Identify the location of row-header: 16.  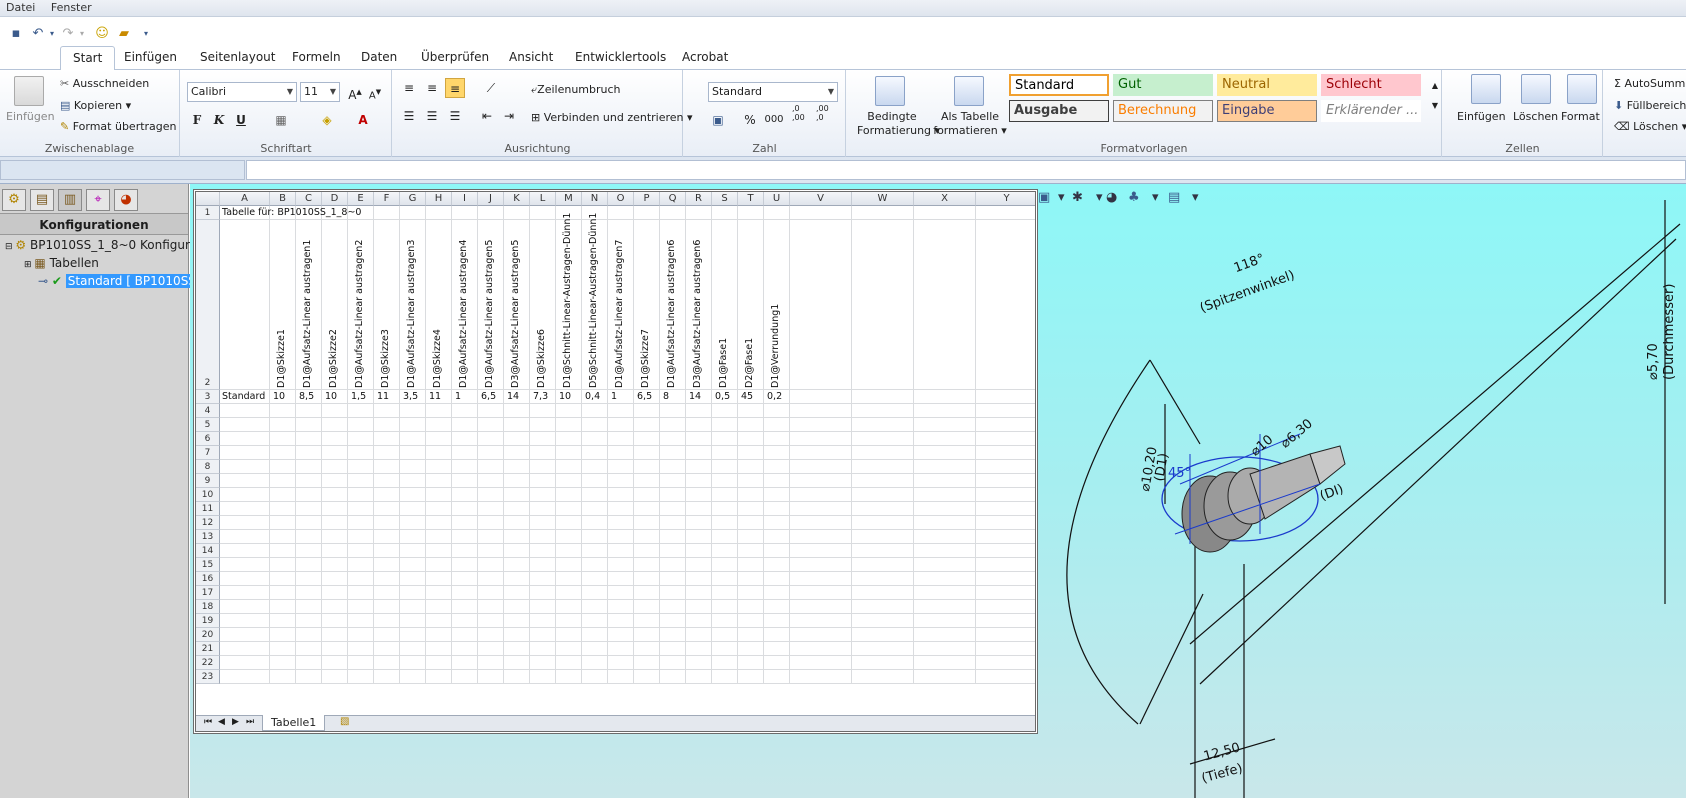
(208, 579).